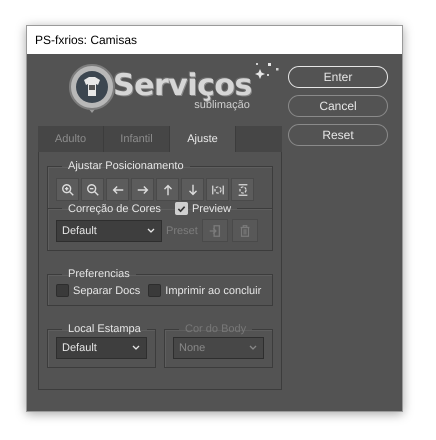 This screenshot has width=436, height=440. I want to click on checkbox-label: Preview, so click(212, 208).